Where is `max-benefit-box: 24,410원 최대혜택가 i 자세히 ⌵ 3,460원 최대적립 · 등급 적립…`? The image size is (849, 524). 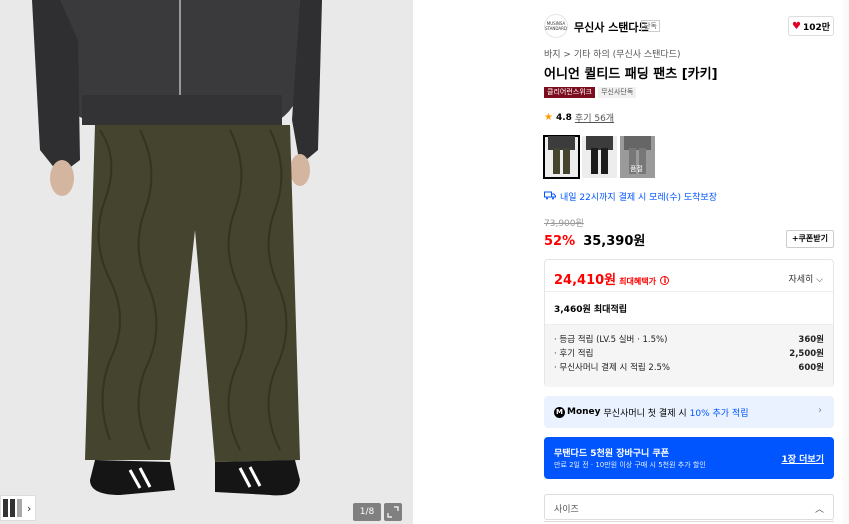 max-benefit-box: 24,410원 최대혜택가 i 자세히 ⌵ 3,460원 최대적립 · 등급 적립… is located at coordinates (689, 323).